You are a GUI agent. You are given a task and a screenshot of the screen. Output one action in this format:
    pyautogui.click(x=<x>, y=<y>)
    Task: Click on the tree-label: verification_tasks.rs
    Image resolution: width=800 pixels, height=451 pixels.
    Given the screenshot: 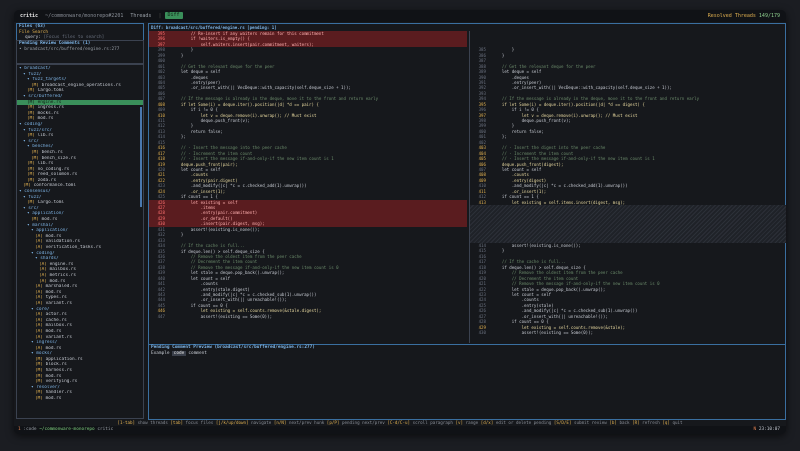 What is the action you would take?
    pyautogui.click(x=73, y=247)
    